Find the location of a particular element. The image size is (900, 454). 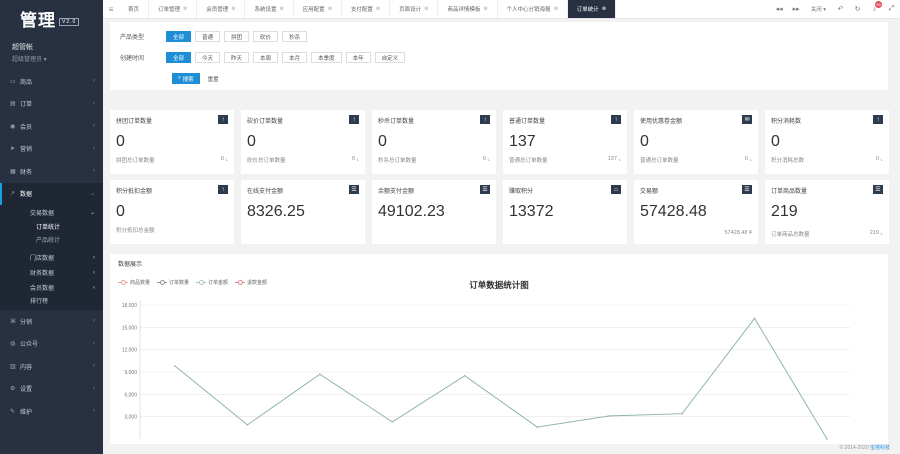

scroll-right-icon: ▸▸ is located at coordinates (796, 9).